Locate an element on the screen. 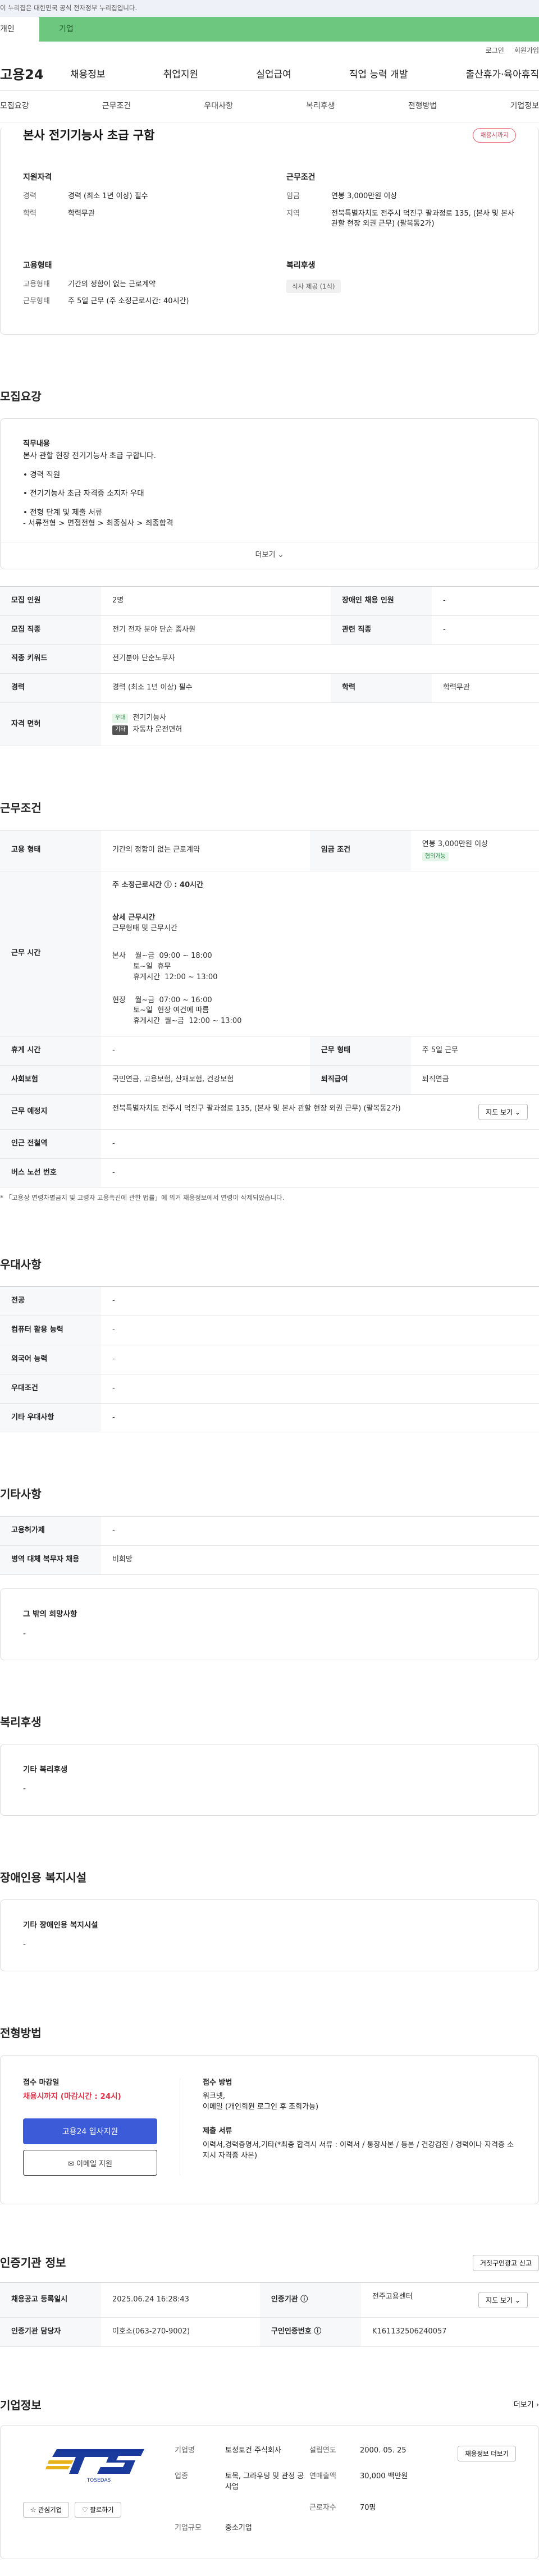 This screenshot has width=539, height=2576. cert-no-label: 구인인증번호 ⓘ is located at coordinates (310, 2332).